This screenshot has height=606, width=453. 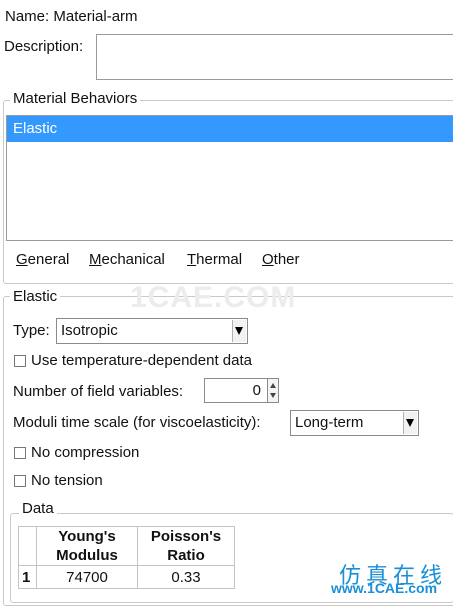 What do you see at coordinates (95, 16) in the screenshot?
I see `name-value: Material-arm` at bounding box center [95, 16].